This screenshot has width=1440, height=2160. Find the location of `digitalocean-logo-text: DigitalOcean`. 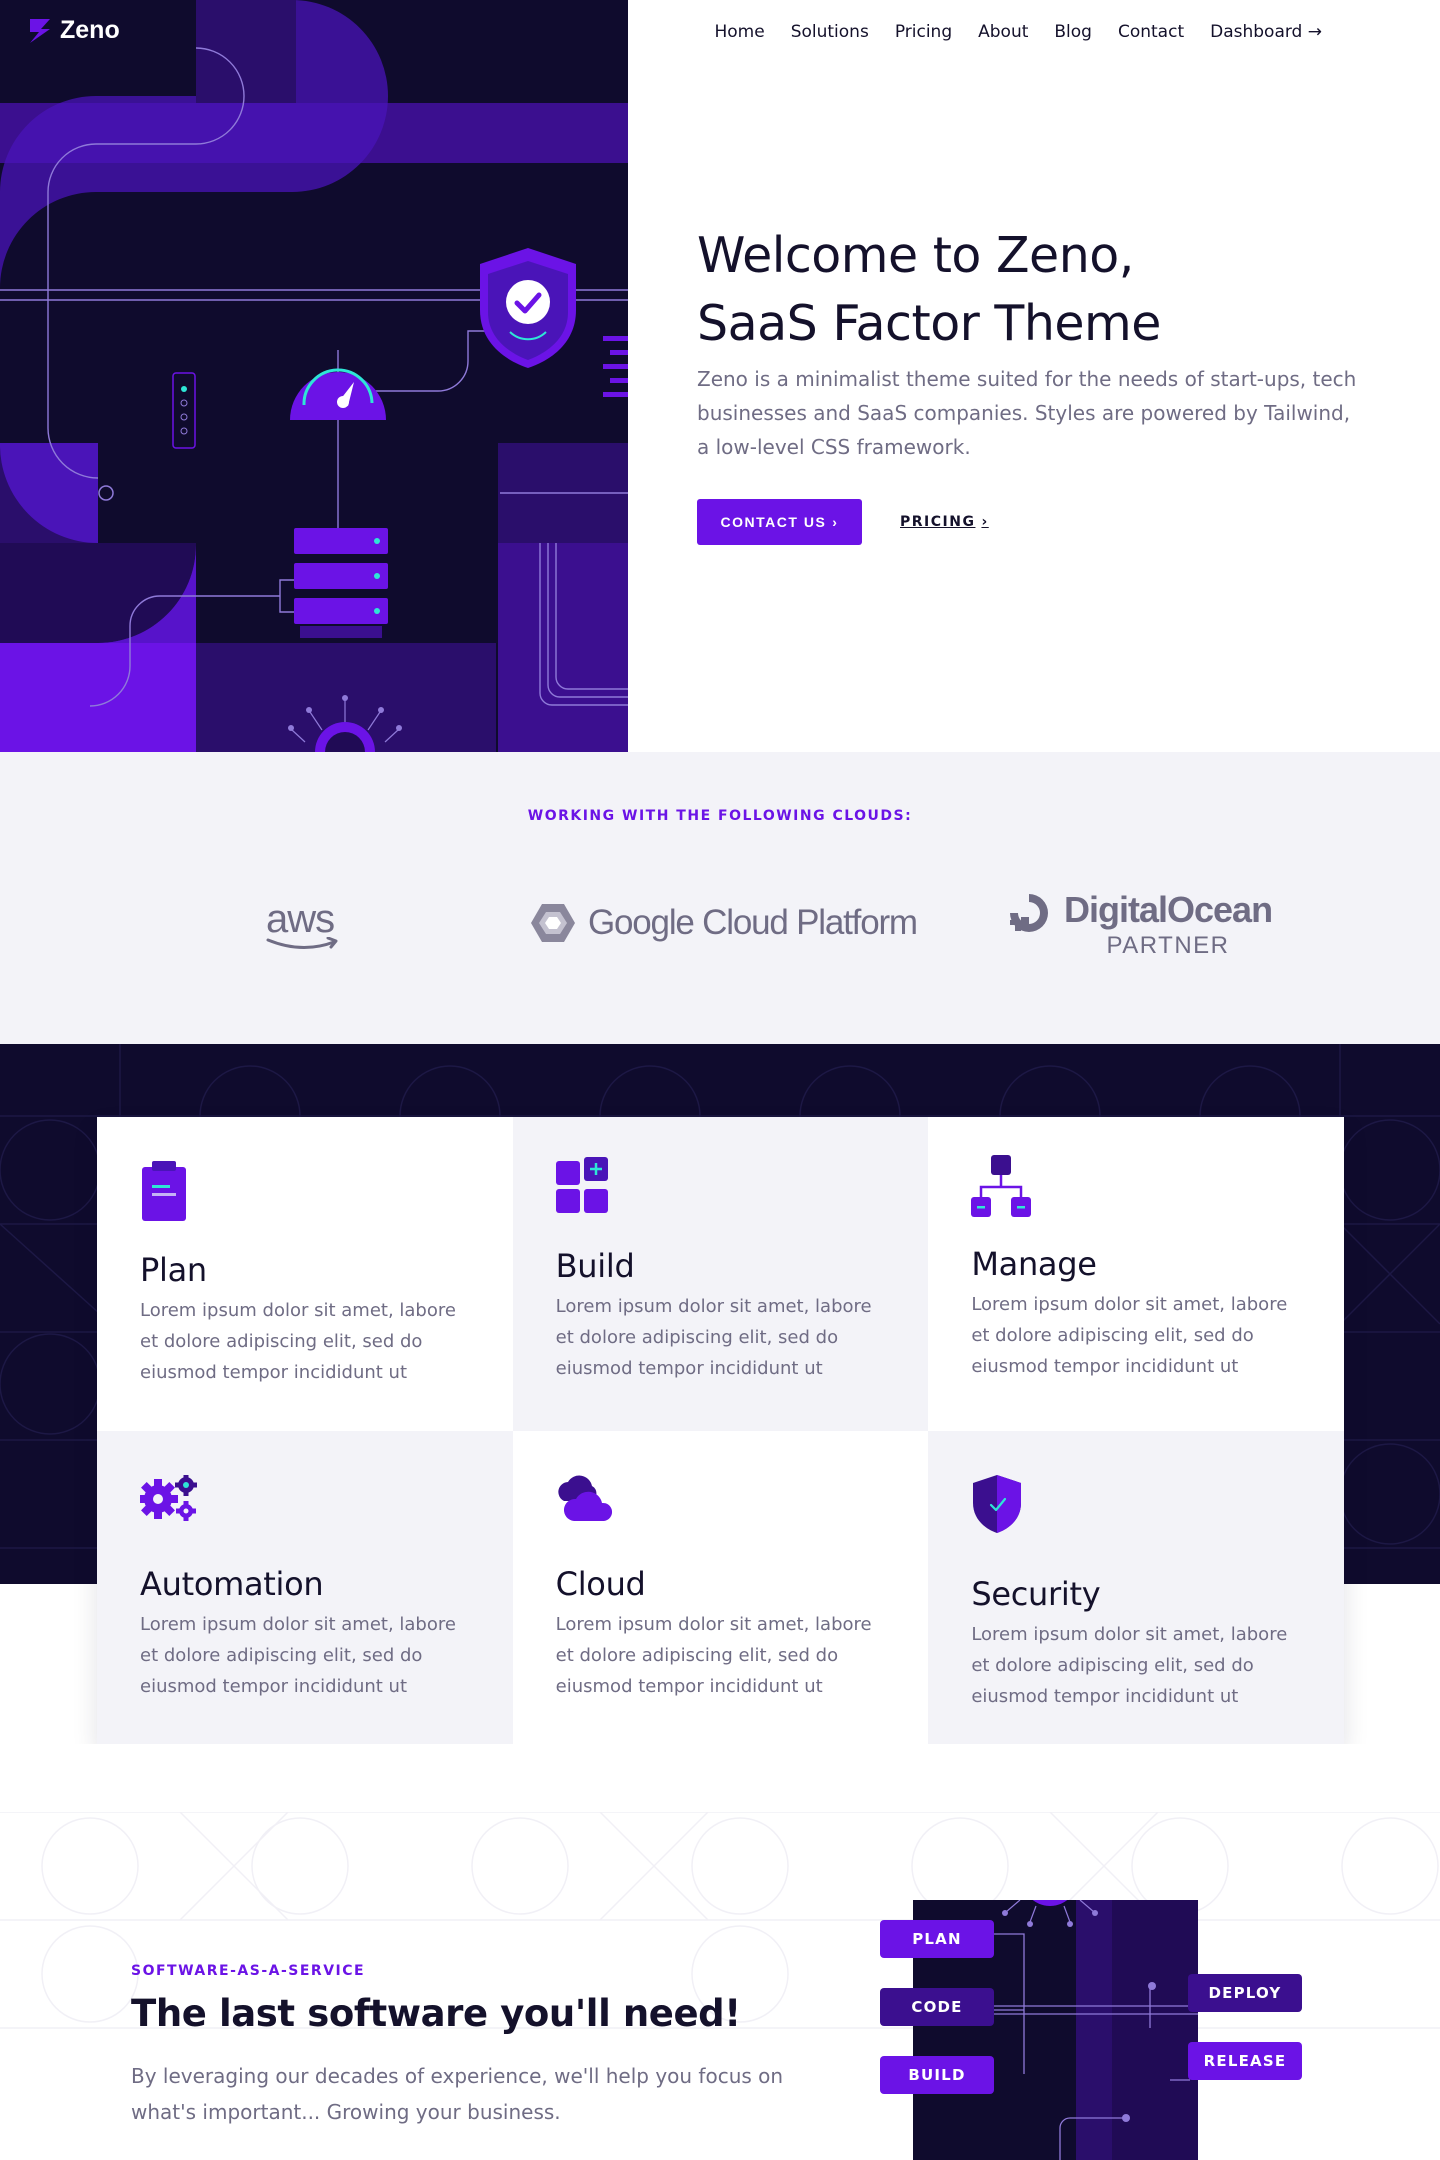

digitalocean-logo-text: DigitalOcean is located at coordinates (1168, 909).